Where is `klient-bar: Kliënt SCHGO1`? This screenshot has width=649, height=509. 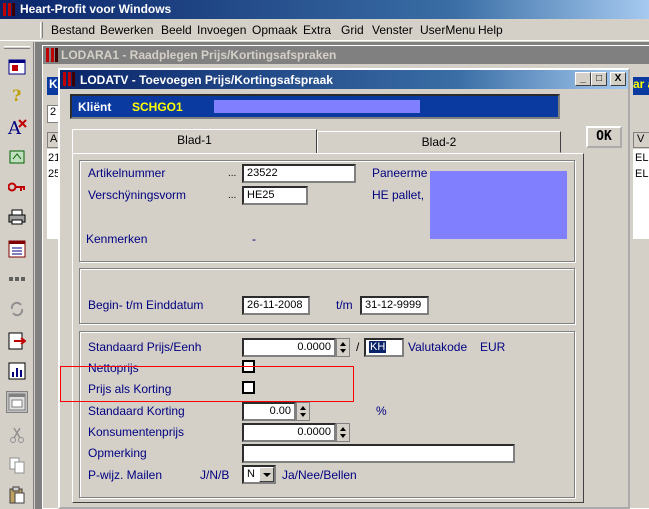 klient-bar: Kliënt SCHGO1 is located at coordinates (315, 106).